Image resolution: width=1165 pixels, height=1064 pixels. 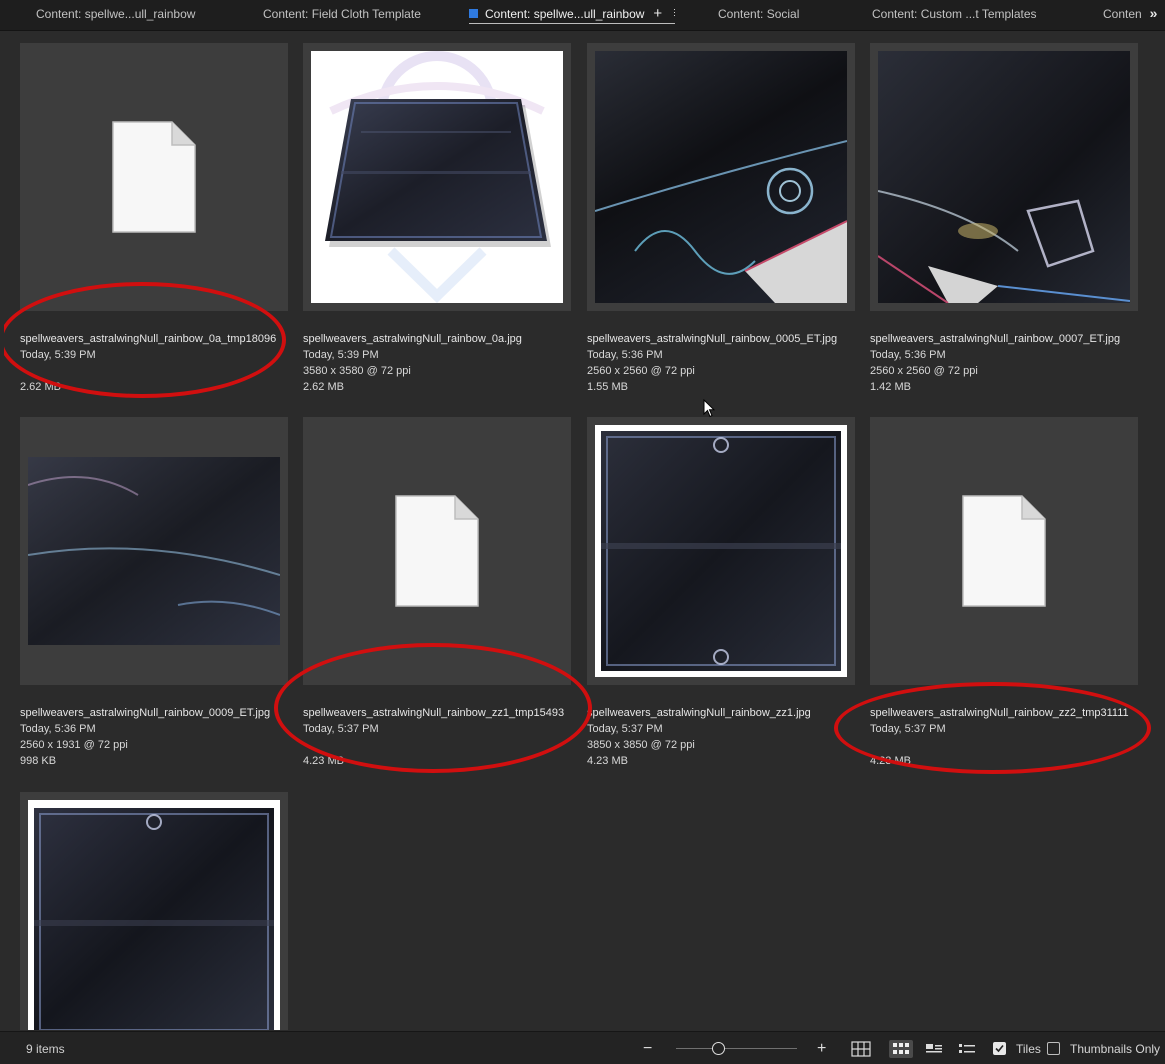 I want to click on thumbnails-only-label: Thumbnails Only, so click(x=1115, y=1049).